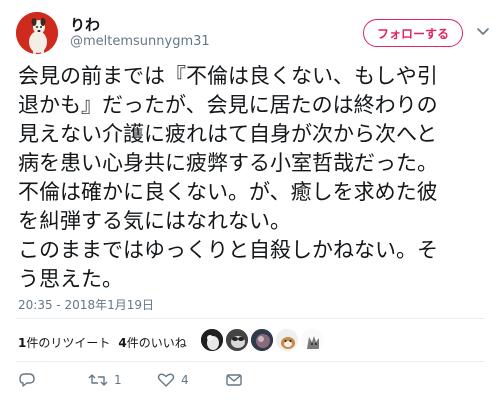  What do you see at coordinates (228, 76) in the screenshot?
I see `tweet-line: 会見の前までは『不倫は良くない、もしや引` at bounding box center [228, 76].